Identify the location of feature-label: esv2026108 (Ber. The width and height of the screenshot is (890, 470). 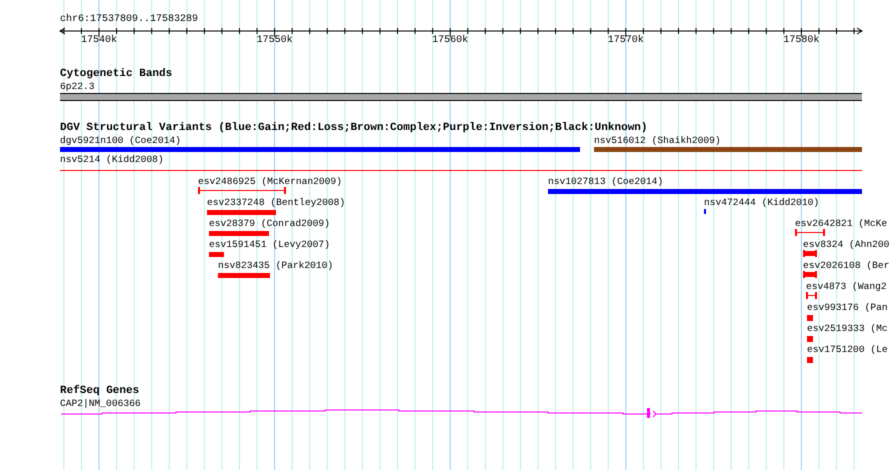
(846, 266).